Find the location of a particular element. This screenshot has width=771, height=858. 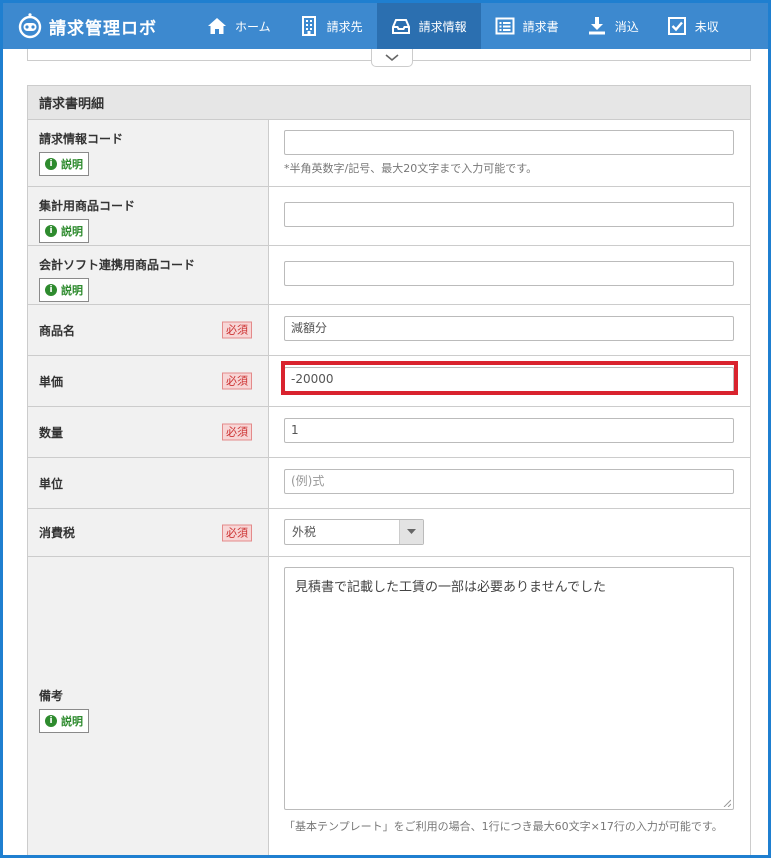

agg-product-code-input is located at coordinates (509, 214).